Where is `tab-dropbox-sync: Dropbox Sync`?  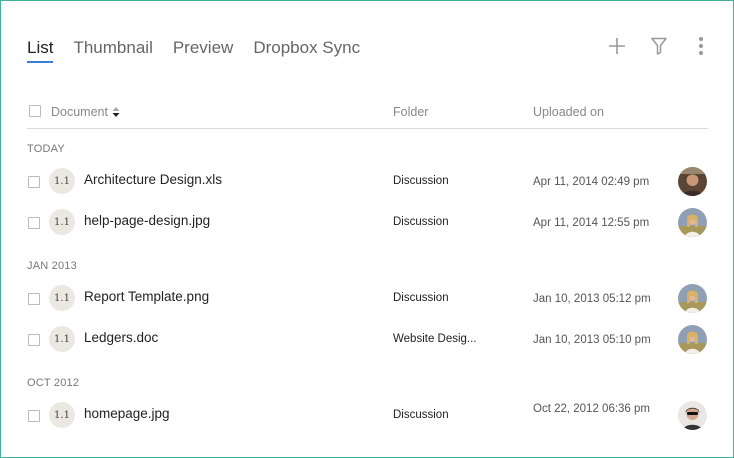 tab-dropbox-sync: Dropbox Sync is located at coordinates (306, 50).